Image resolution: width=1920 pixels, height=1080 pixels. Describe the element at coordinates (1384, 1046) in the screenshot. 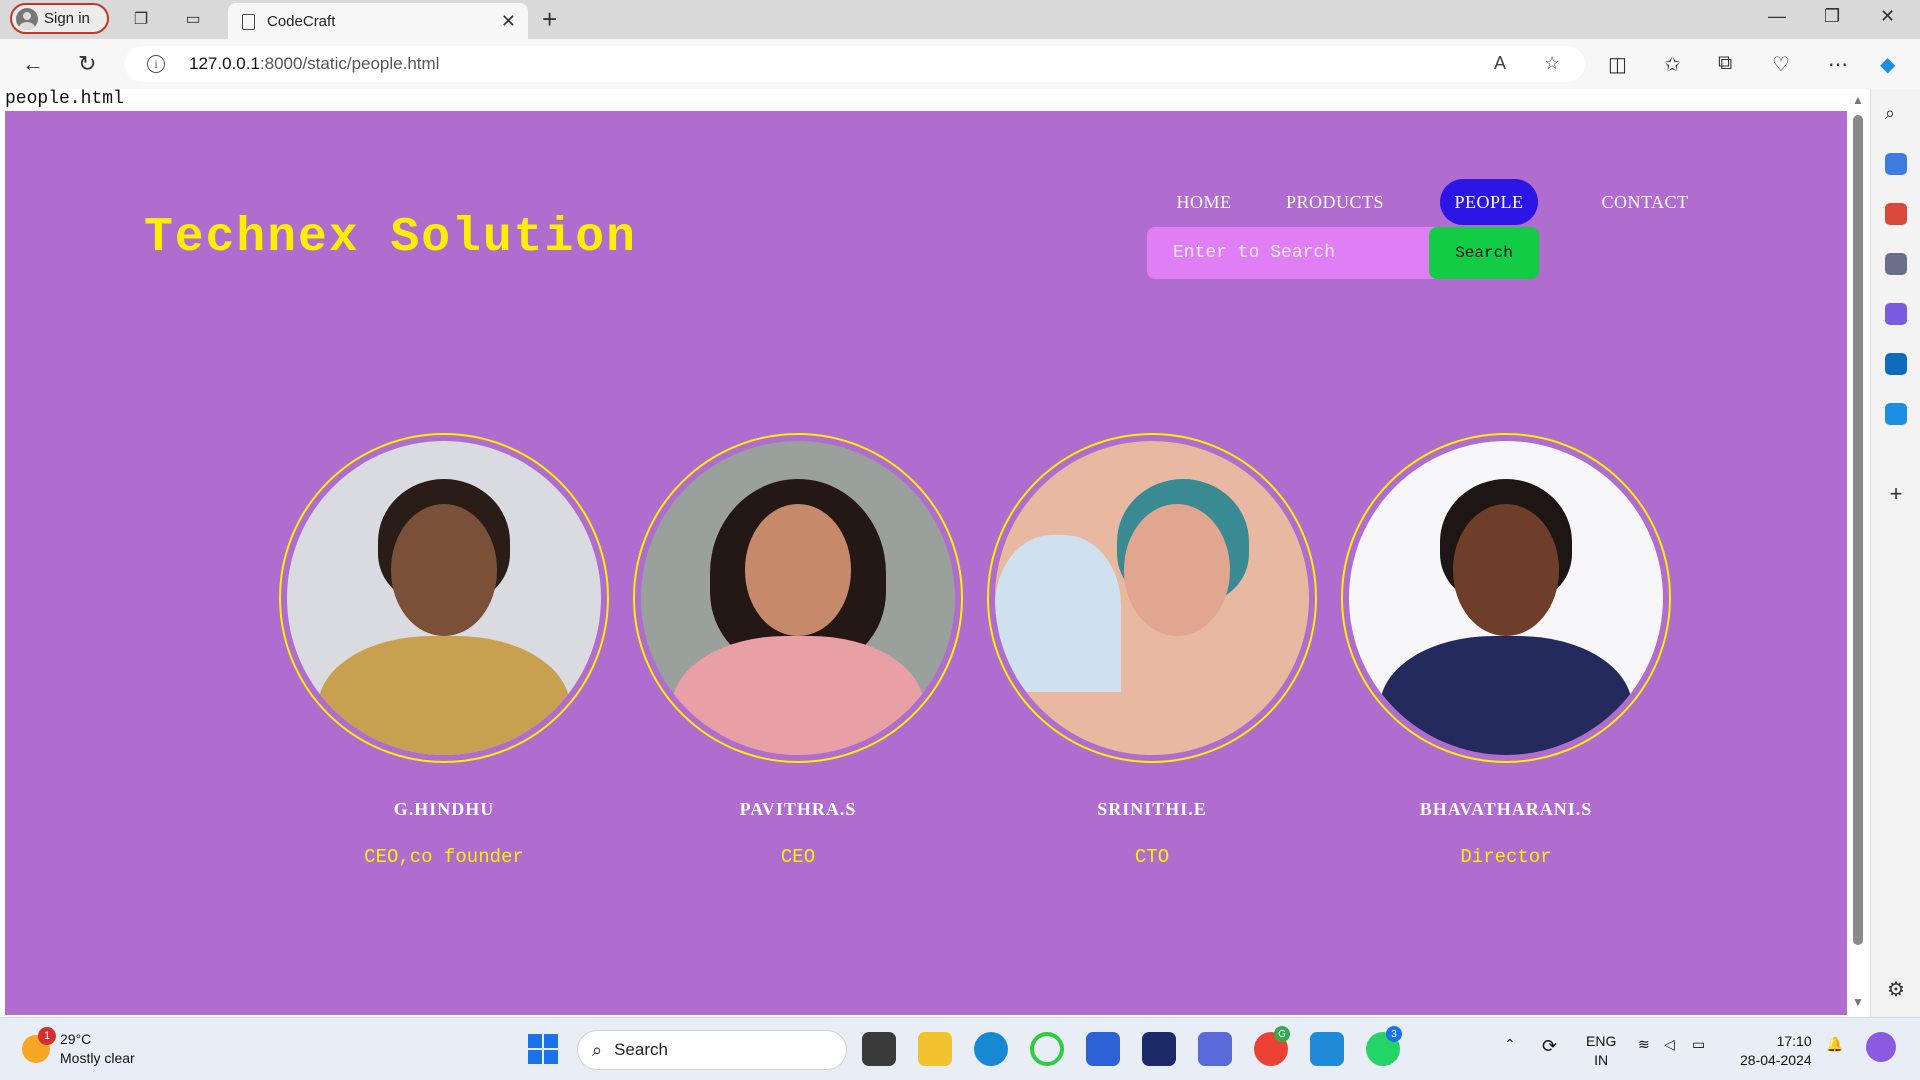

I see `whatsapp-icon: 3` at that location.